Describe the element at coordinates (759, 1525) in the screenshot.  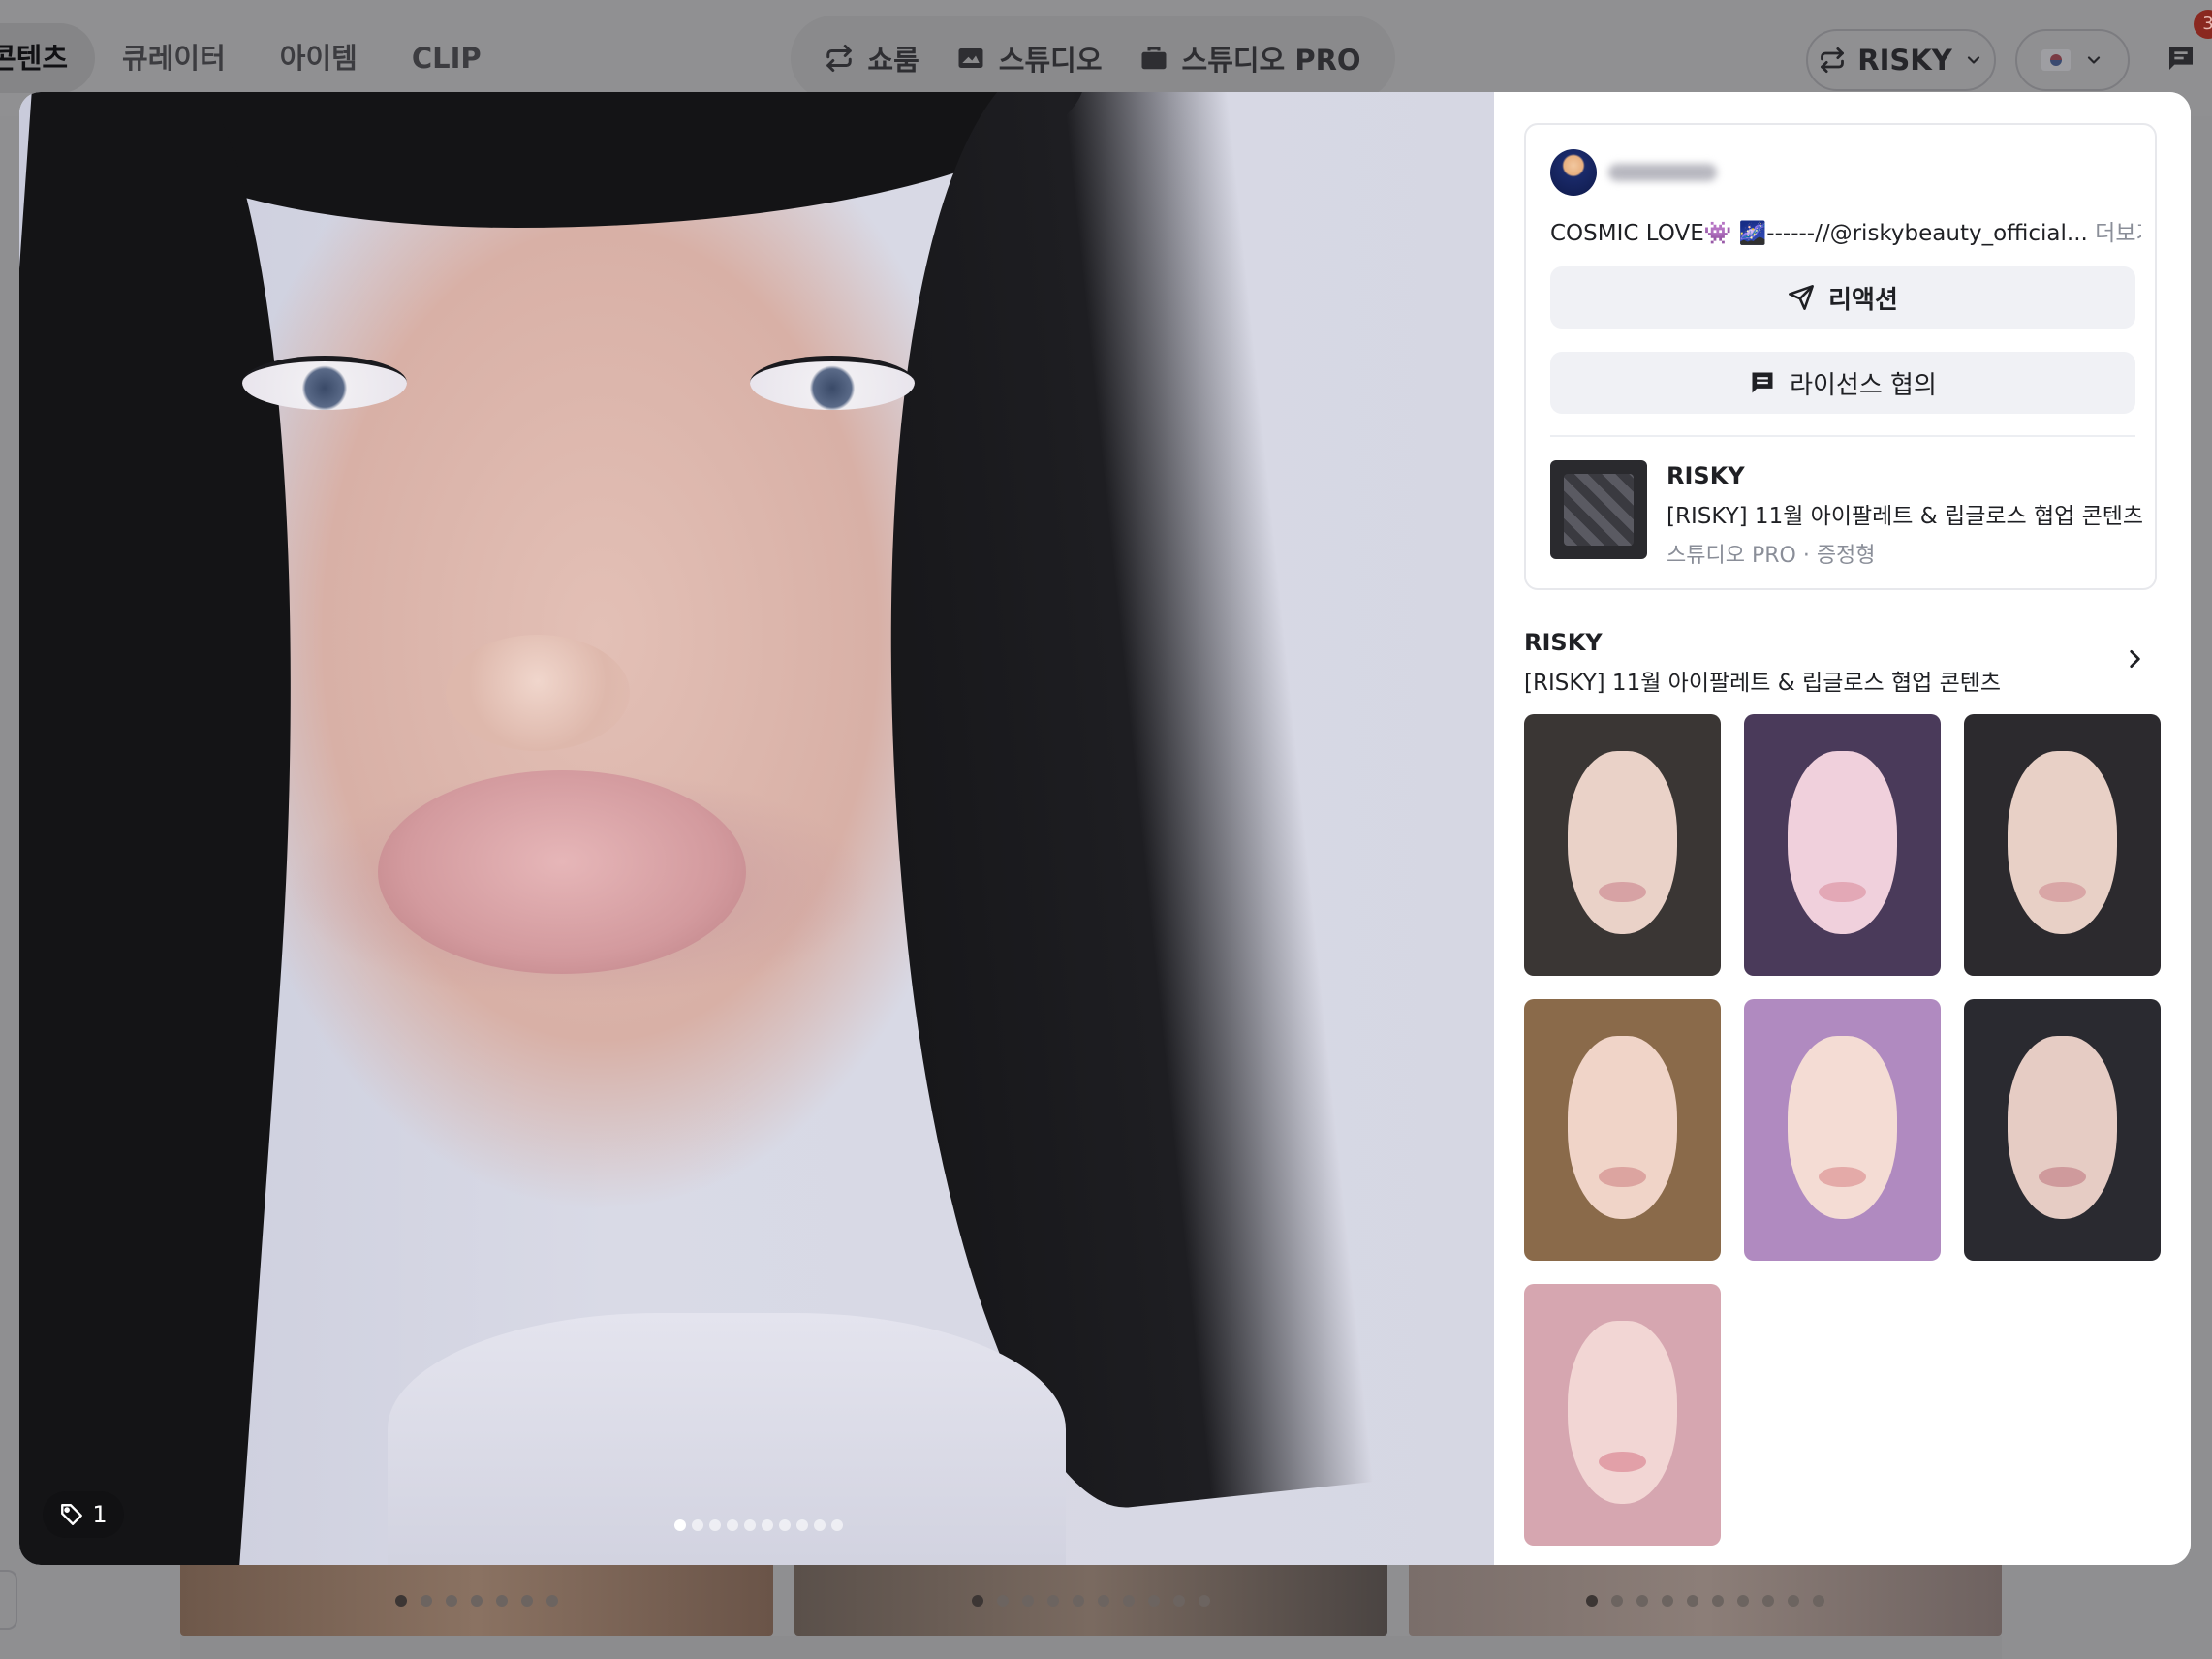
I see `slide-indicator` at that location.